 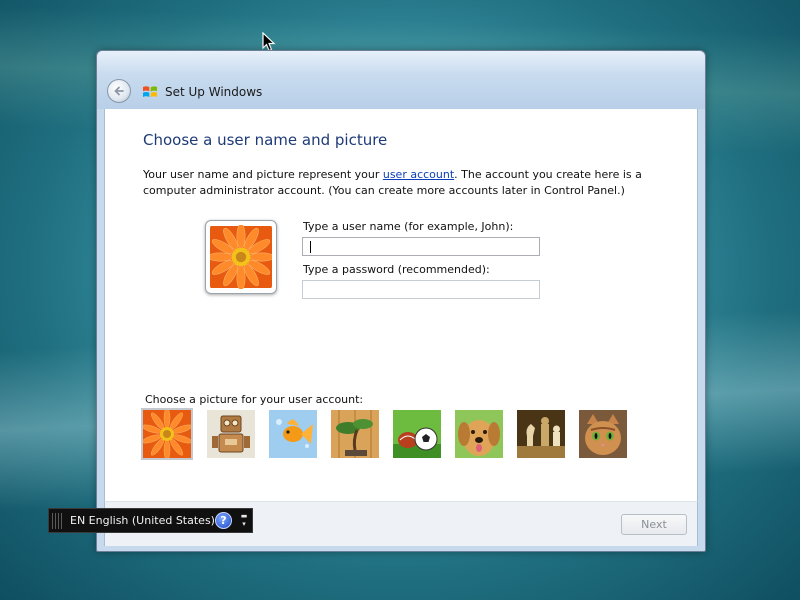 I want to click on language-bar: EN English (United States) ? ▬ ▾, so click(x=150, y=520).